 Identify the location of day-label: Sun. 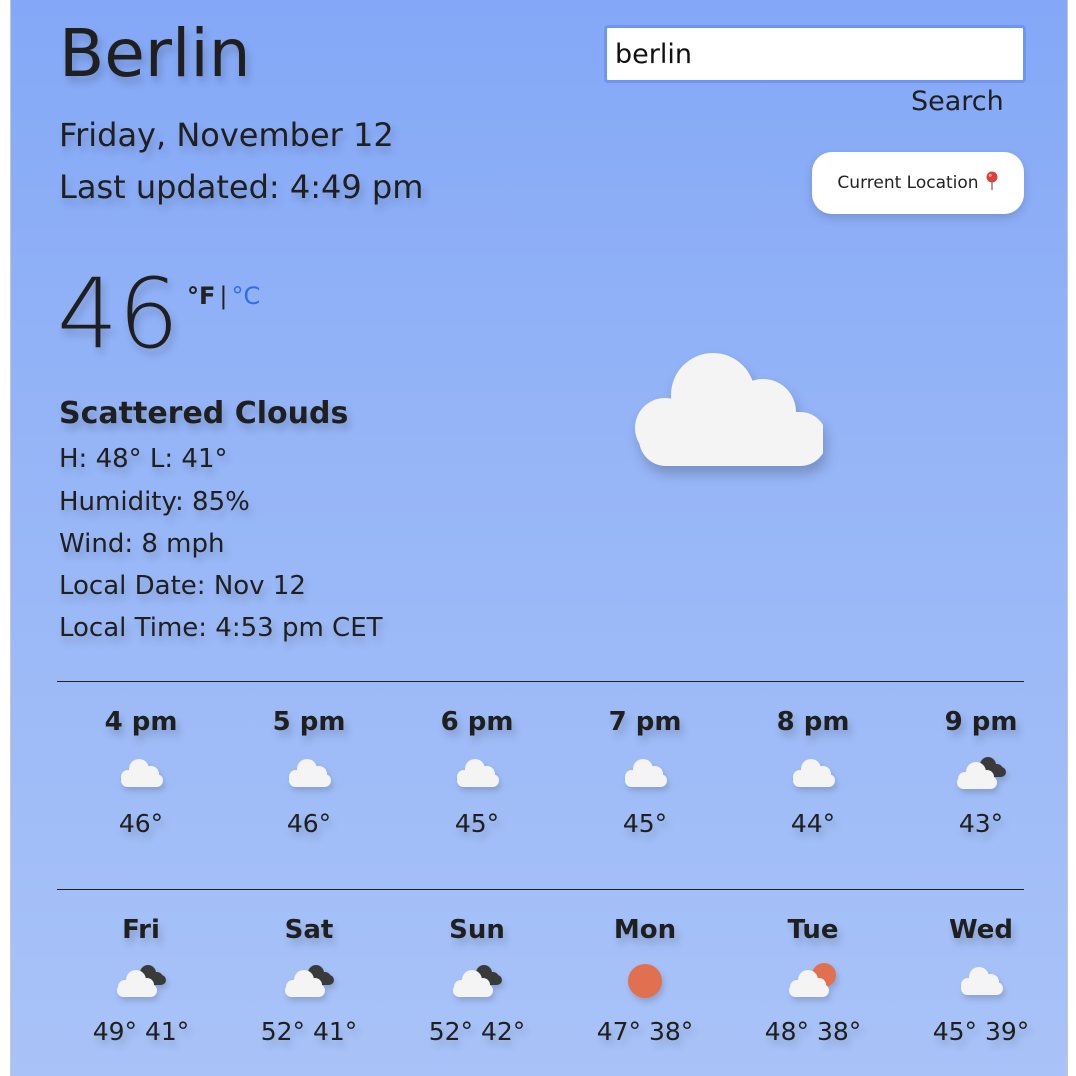
(477, 930).